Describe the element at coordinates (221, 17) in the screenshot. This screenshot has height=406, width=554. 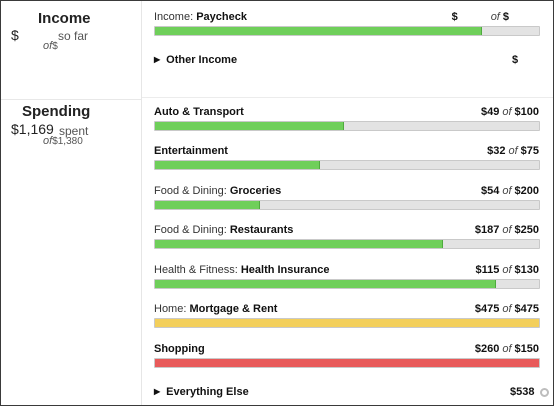
I see `row-category-name: Paycheck` at that location.